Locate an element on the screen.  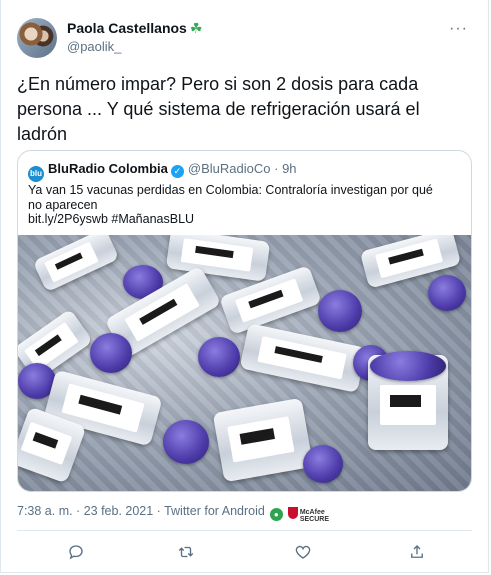
clover-icon: ☘ is located at coordinates (196, 28).